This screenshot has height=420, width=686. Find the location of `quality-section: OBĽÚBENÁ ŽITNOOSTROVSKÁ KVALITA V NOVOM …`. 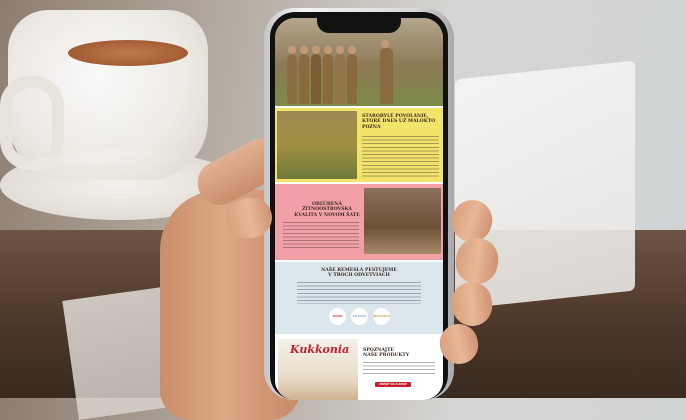

quality-section: OBĽÚBENÁ ŽITNOOSTROVSKÁ KVALITA V NOVOM … is located at coordinates (359, 222).